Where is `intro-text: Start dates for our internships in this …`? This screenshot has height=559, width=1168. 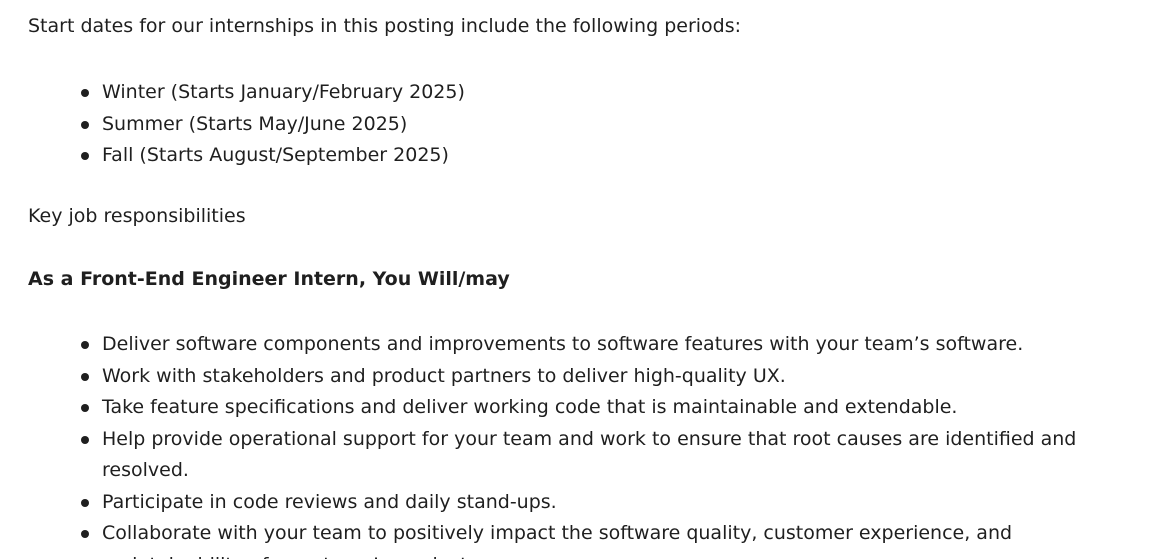 intro-text: Start dates for our internships in this … is located at coordinates (385, 26).